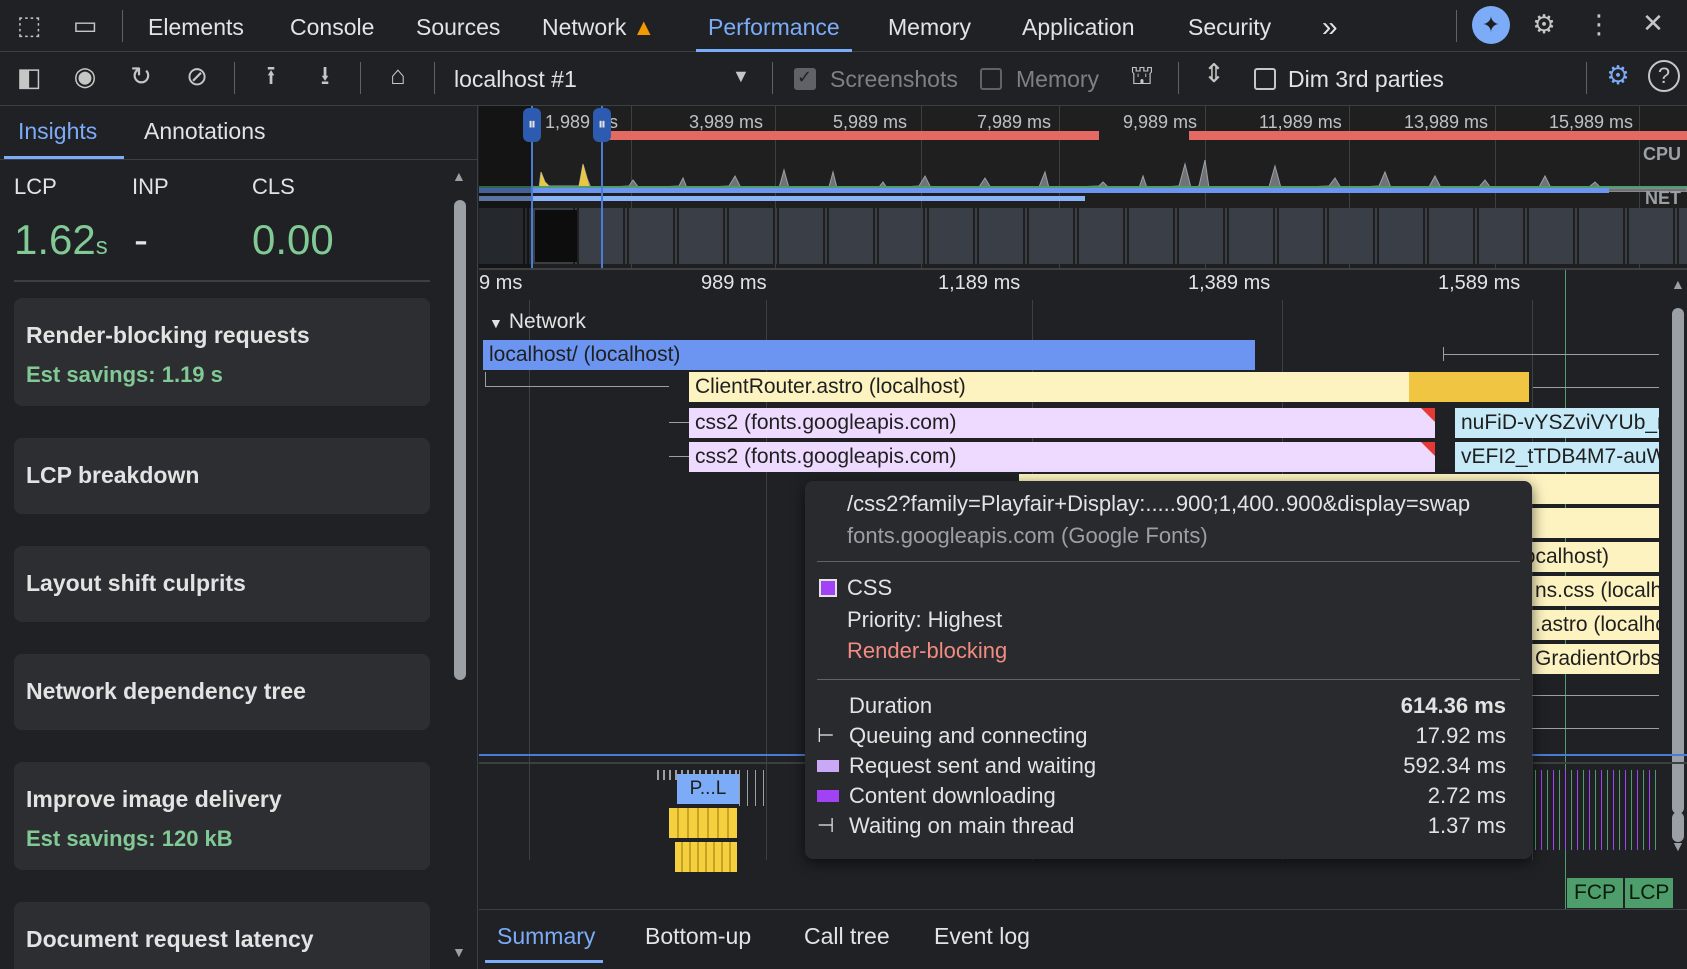 Image resolution: width=1687 pixels, height=969 pixels. Describe the element at coordinates (1653, 23) in the screenshot. I see `close-icon: ✕` at that location.